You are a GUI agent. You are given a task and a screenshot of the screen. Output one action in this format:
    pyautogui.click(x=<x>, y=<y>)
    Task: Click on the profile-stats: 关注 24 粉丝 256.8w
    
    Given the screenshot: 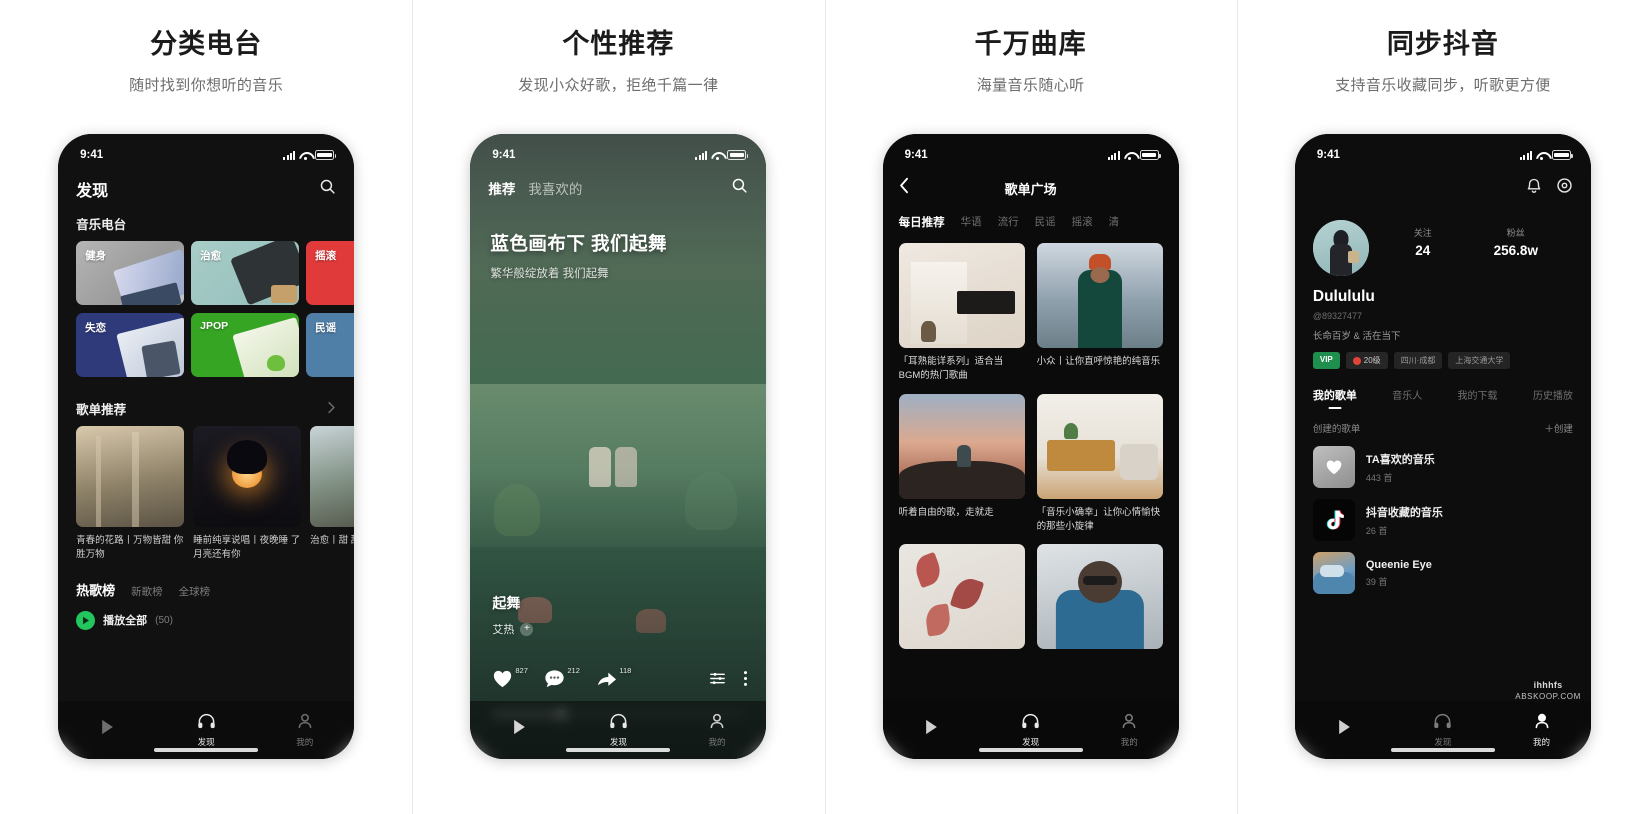 What is the action you would take?
    pyautogui.click(x=1471, y=239)
    